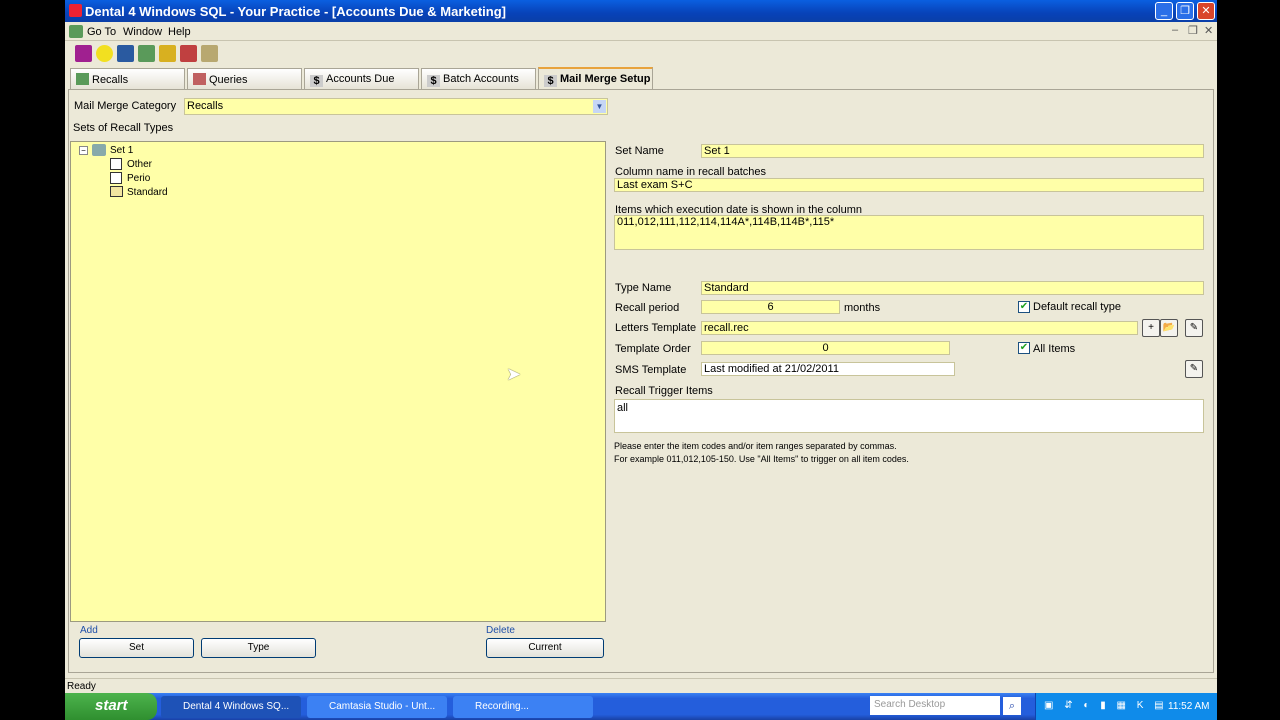 This screenshot has height=720, width=1280. What do you see at coordinates (664, 391) in the screenshot?
I see `trigger-items-label: Recall Trigger Items` at bounding box center [664, 391].